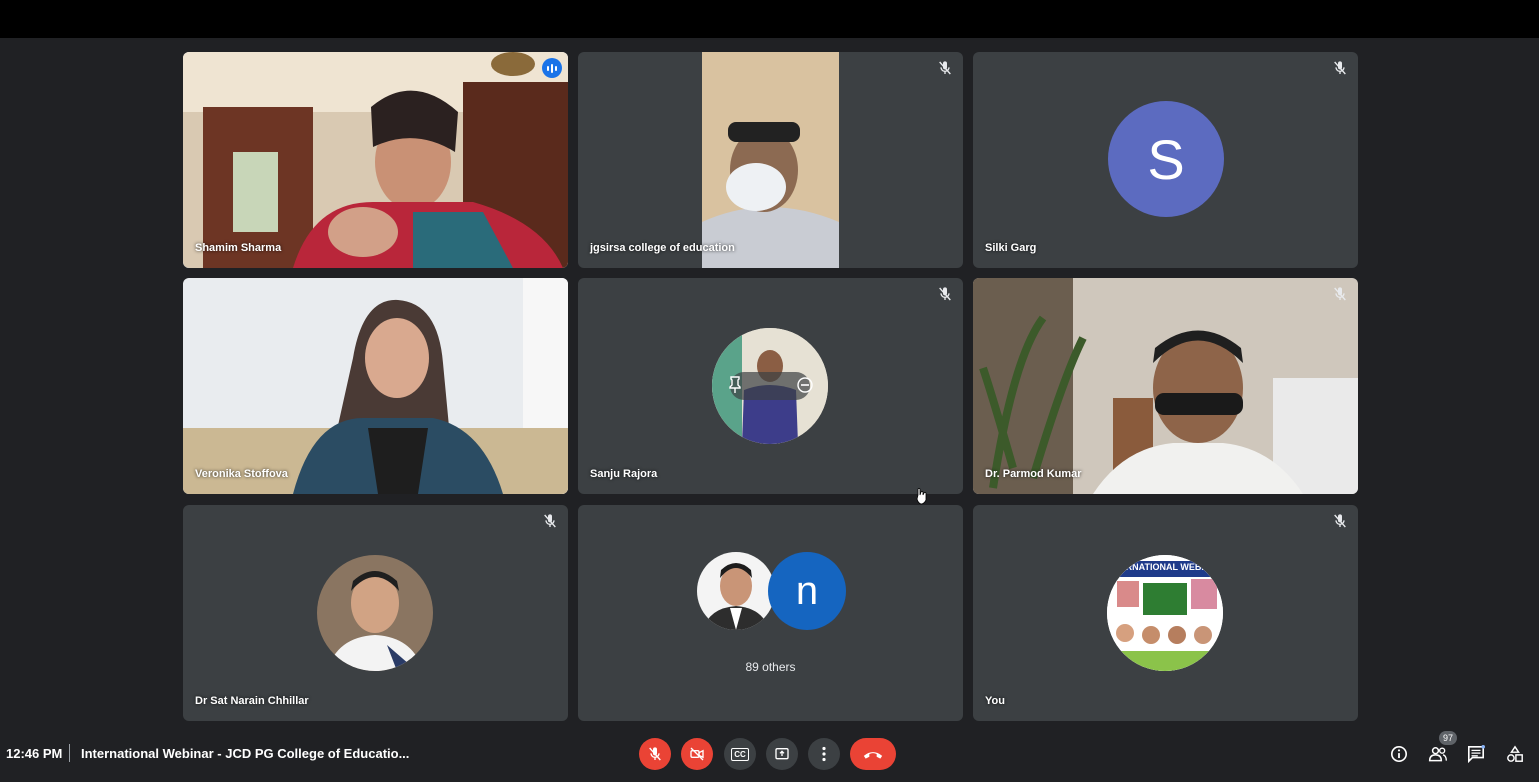 Image resolution: width=1539 pixels, height=782 pixels. I want to click on chat-icon, so click(1476, 754).